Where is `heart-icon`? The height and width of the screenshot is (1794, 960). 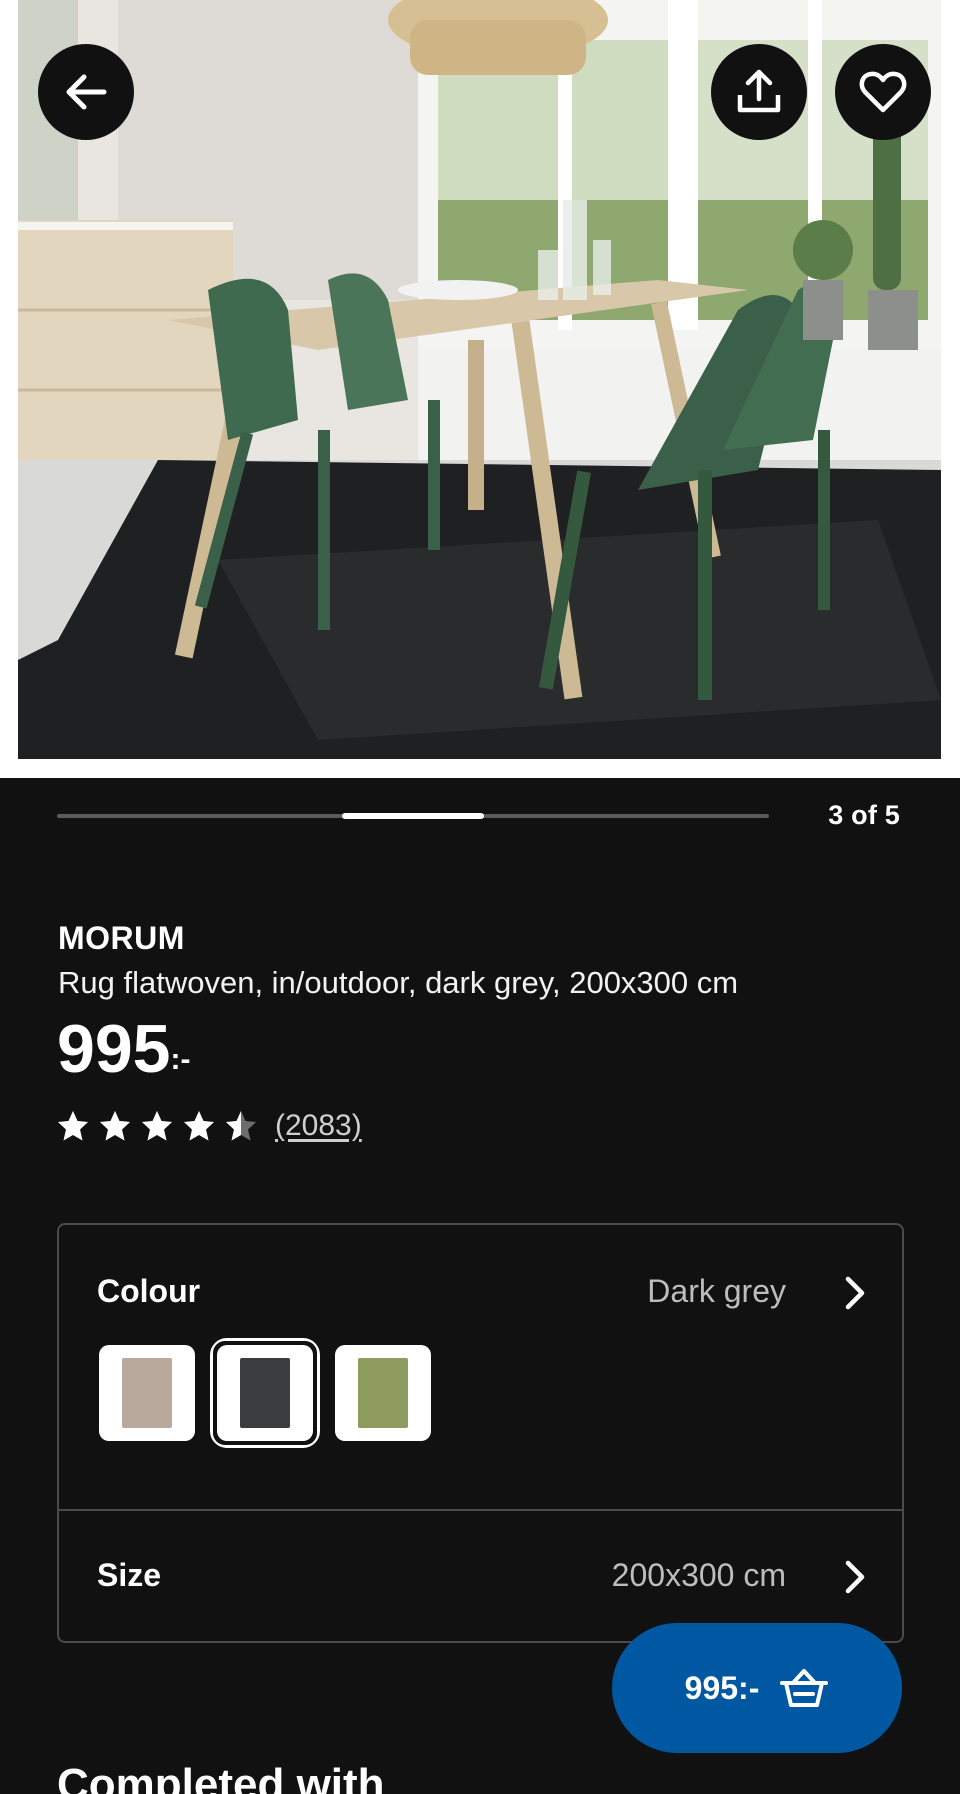
heart-icon is located at coordinates (883, 92).